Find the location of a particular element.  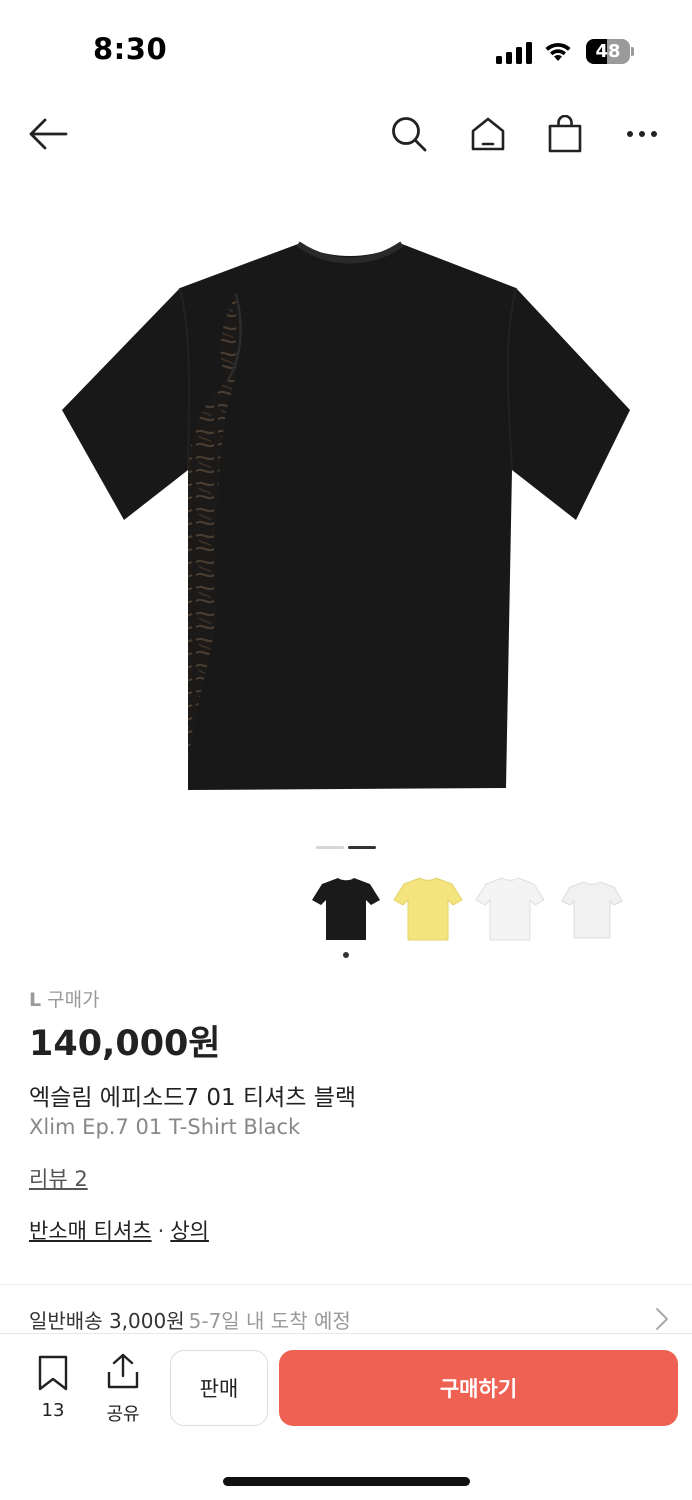

share-label: 공유 is located at coordinates (123, 1414).